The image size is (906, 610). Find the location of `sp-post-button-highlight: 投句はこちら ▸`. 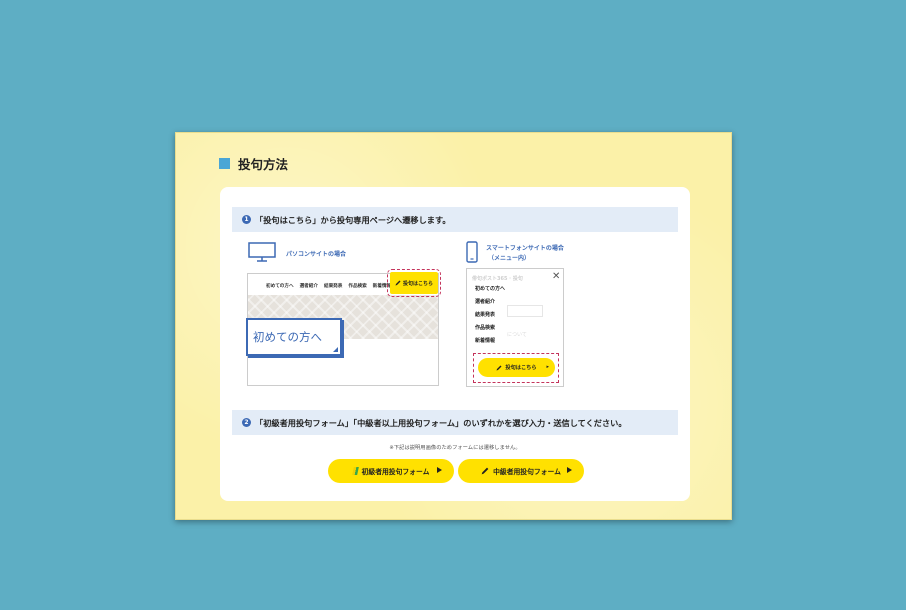

sp-post-button-highlight: 投句はこちら ▸ is located at coordinates (516, 368).